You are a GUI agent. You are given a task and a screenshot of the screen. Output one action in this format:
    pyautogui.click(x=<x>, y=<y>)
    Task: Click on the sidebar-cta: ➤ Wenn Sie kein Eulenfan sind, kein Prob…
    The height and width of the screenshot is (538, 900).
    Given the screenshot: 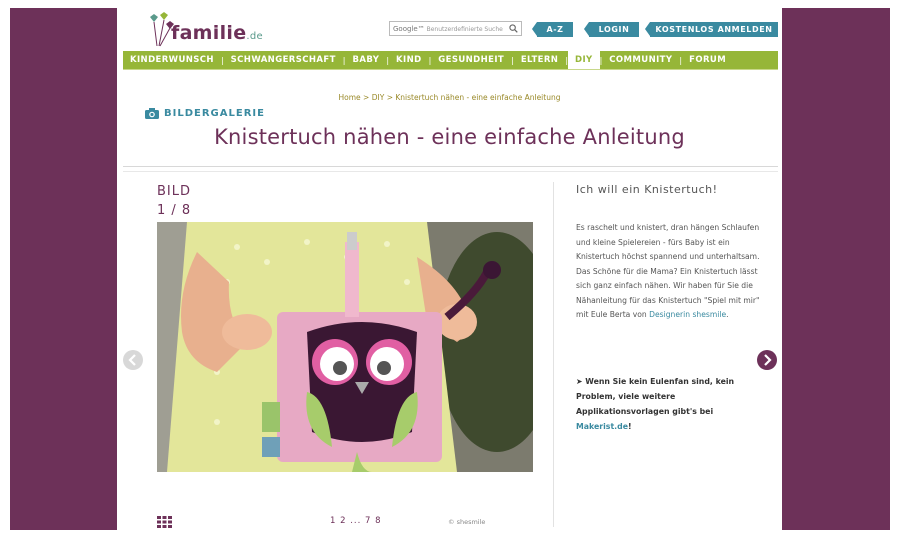 What is the action you would take?
    pyautogui.click(x=671, y=404)
    